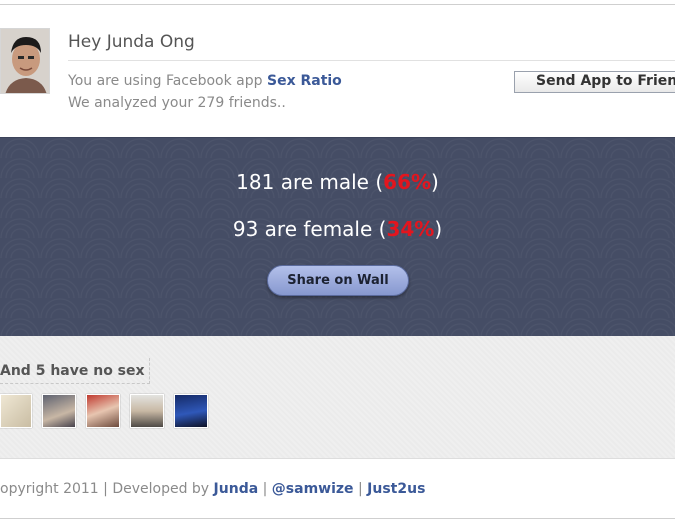  What do you see at coordinates (371, 60) in the screenshot?
I see `header-divider` at bounding box center [371, 60].